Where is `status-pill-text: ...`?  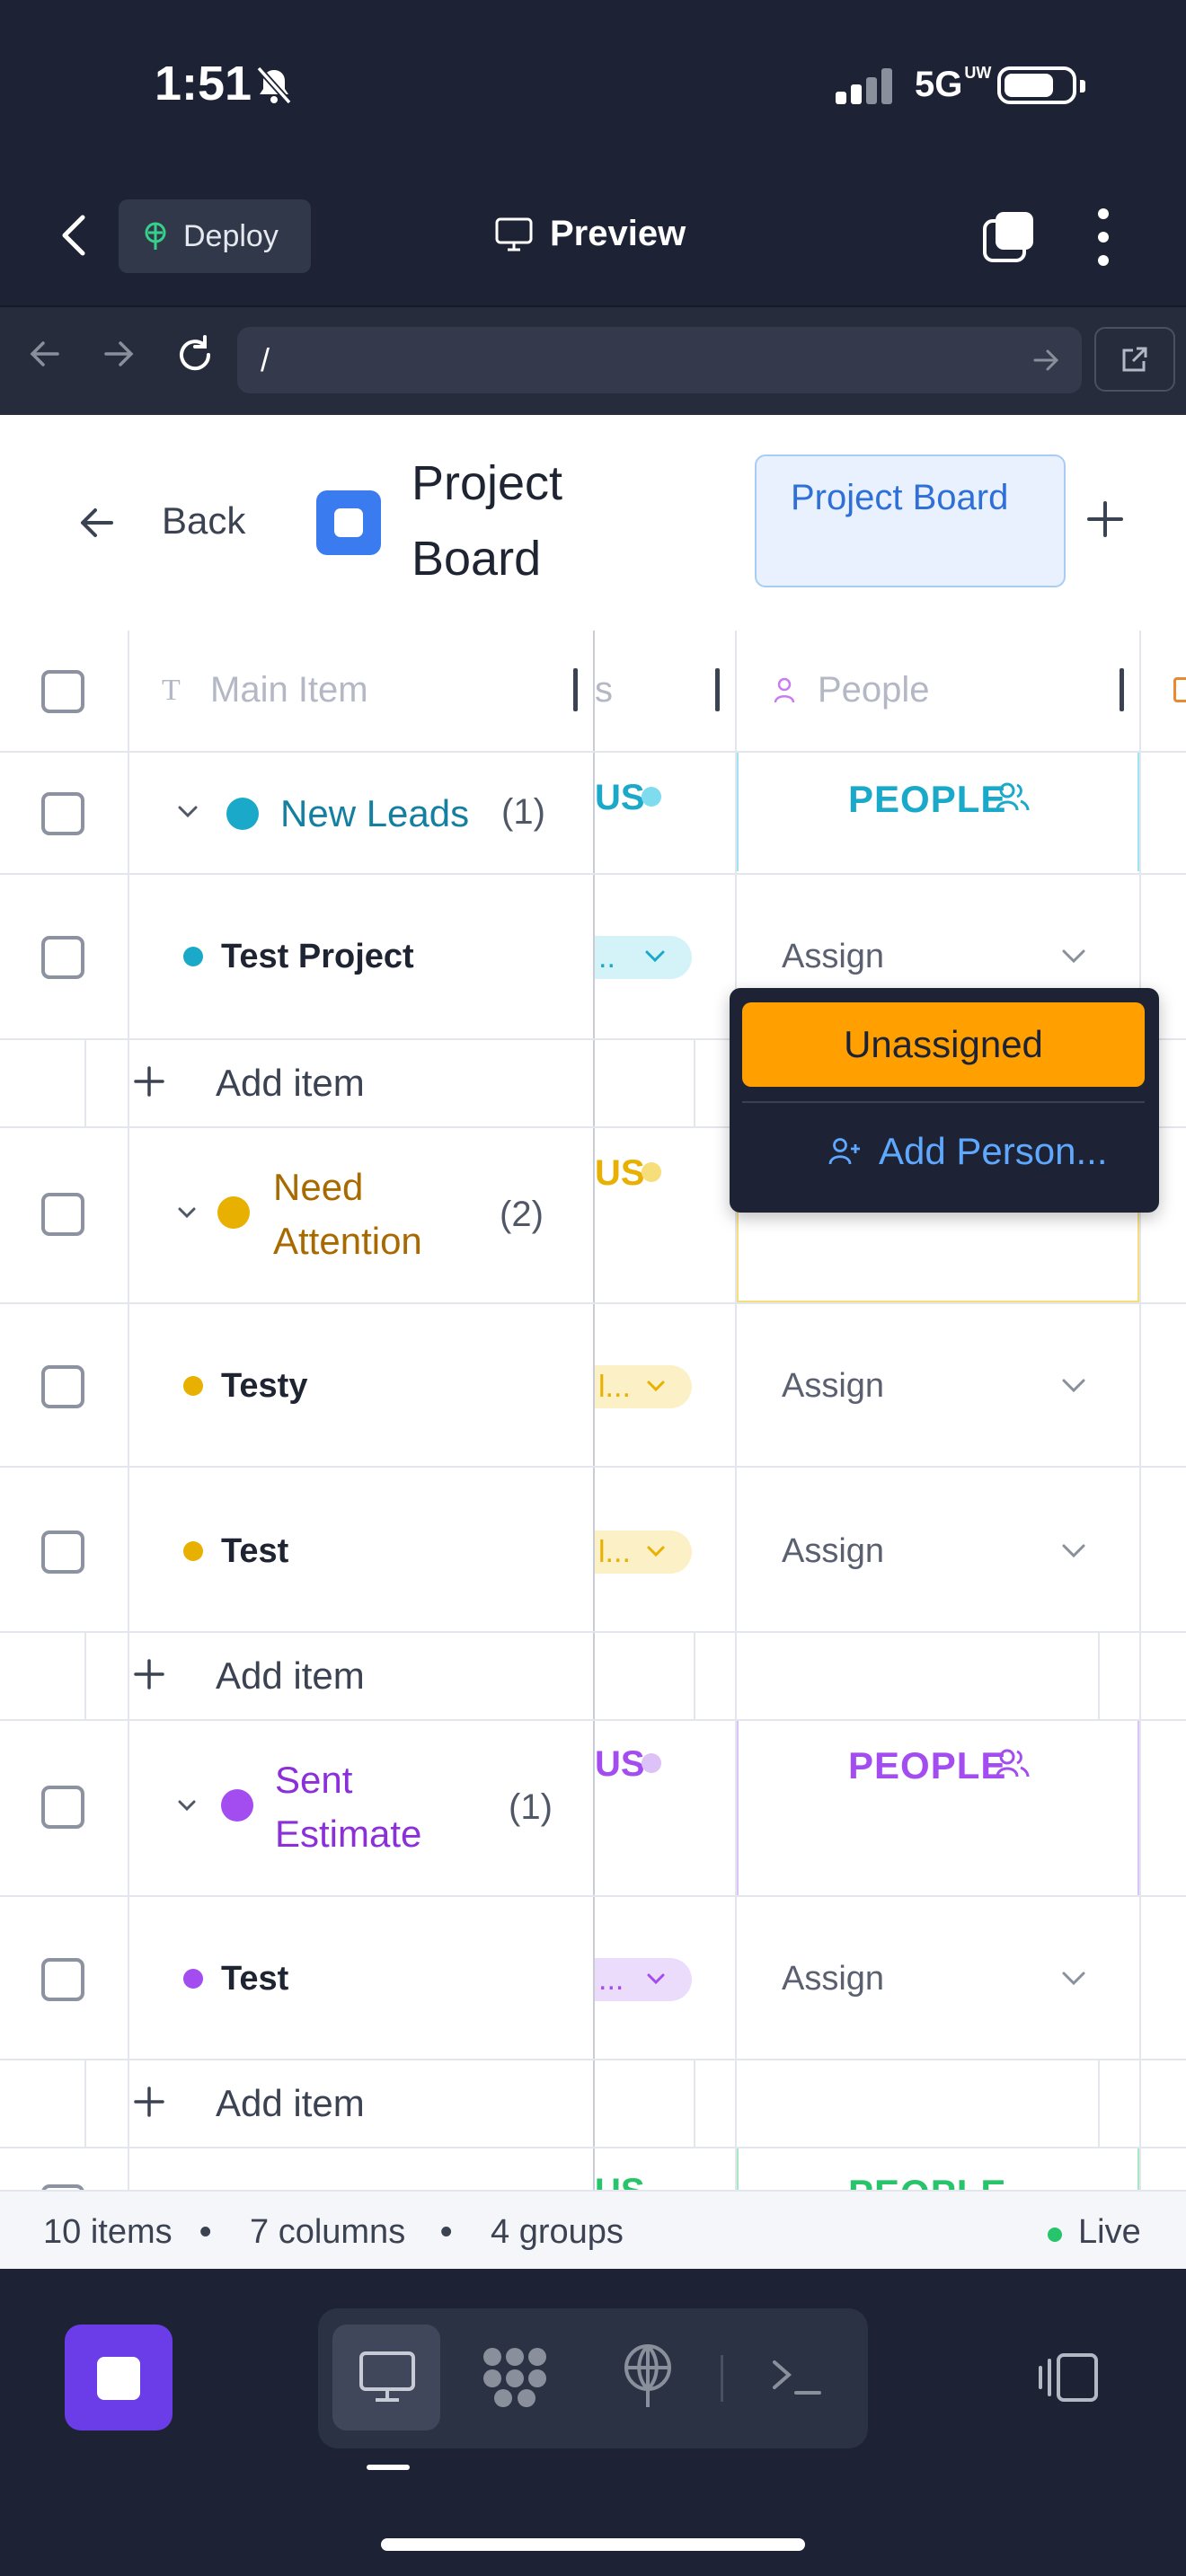 status-pill-text: ... is located at coordinates (611, 1980).